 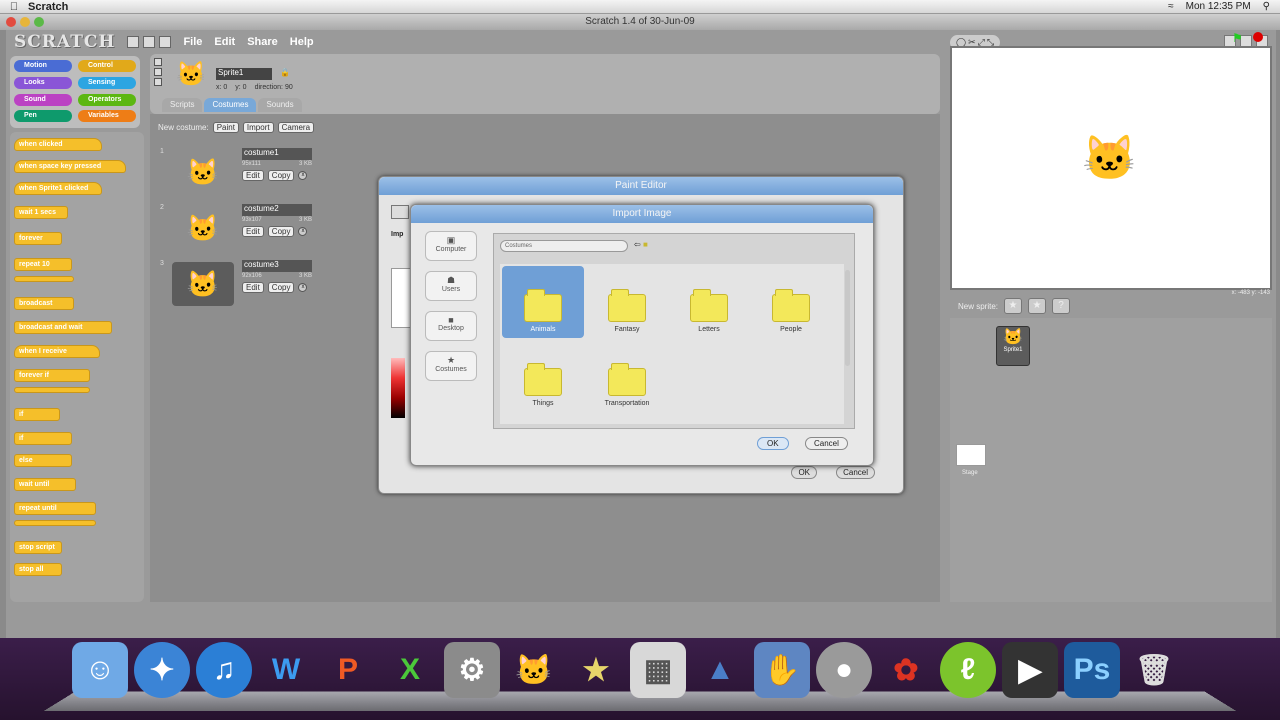 I want to click on block-repeat: repeat 10, so click(x=43, y=264).